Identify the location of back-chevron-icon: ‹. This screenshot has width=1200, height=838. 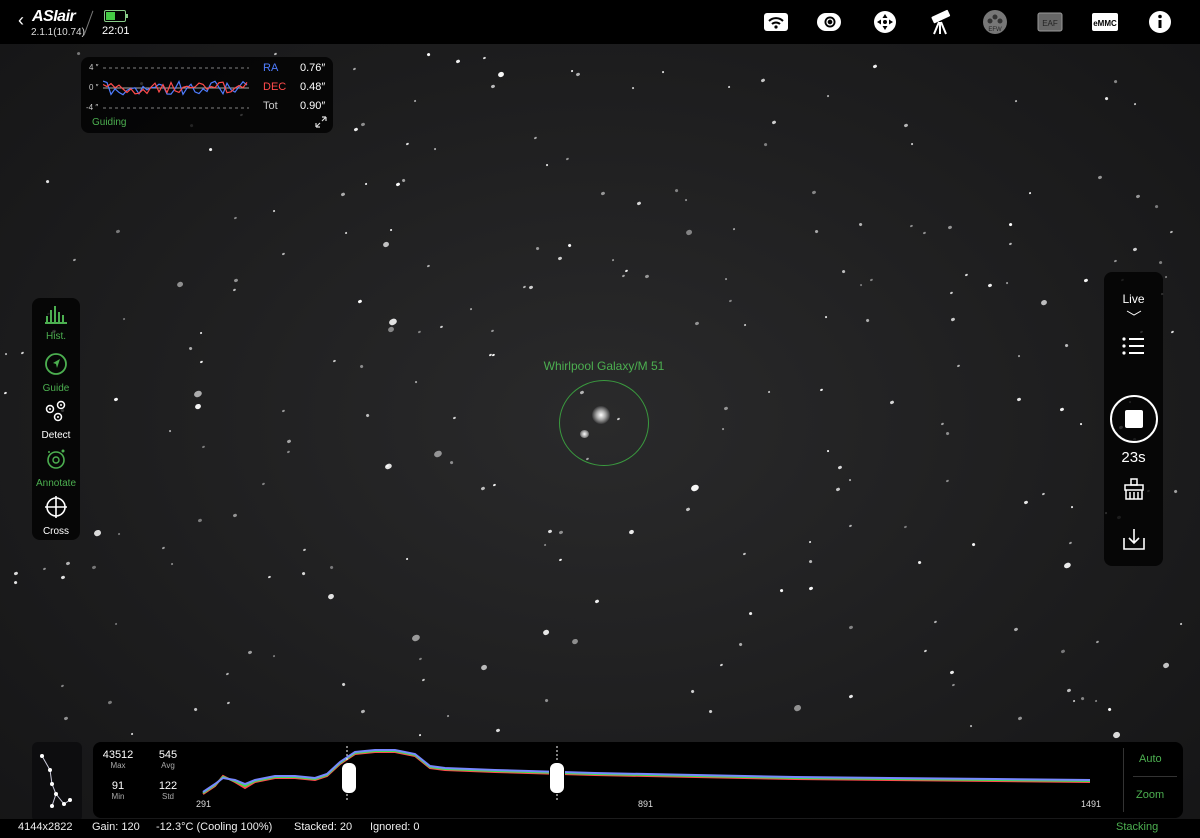
(21, 20).